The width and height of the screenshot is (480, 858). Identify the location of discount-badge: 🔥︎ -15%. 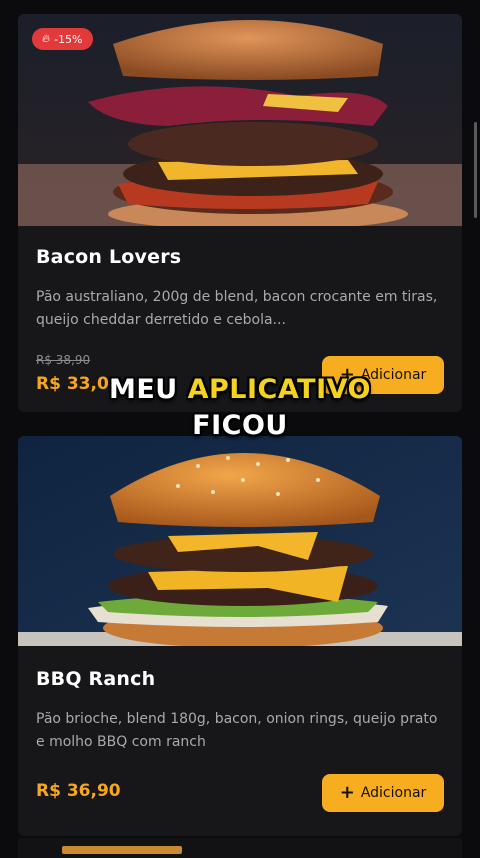
(62, 39).